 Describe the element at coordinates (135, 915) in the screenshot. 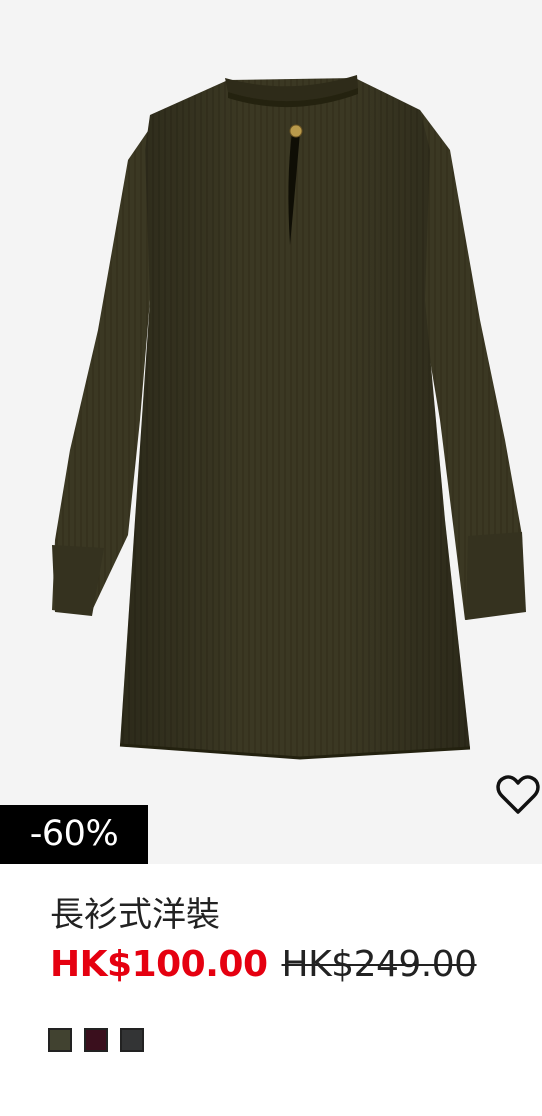

I see `product-title: 長衫式洋裝` at that location.